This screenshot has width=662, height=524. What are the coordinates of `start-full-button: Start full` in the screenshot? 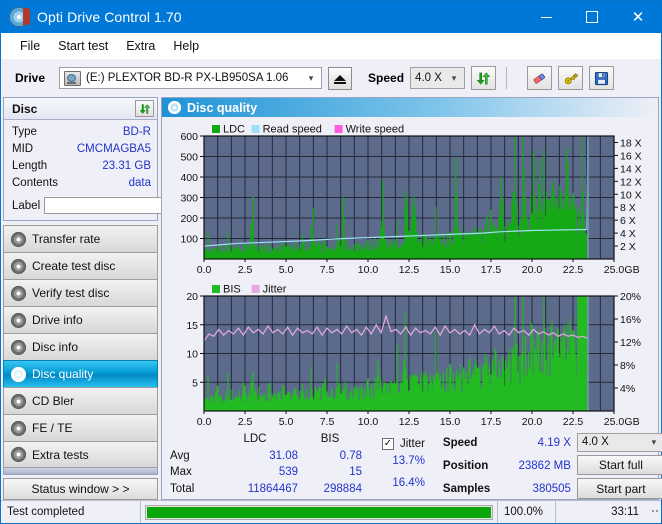 It's located at (619, 465).